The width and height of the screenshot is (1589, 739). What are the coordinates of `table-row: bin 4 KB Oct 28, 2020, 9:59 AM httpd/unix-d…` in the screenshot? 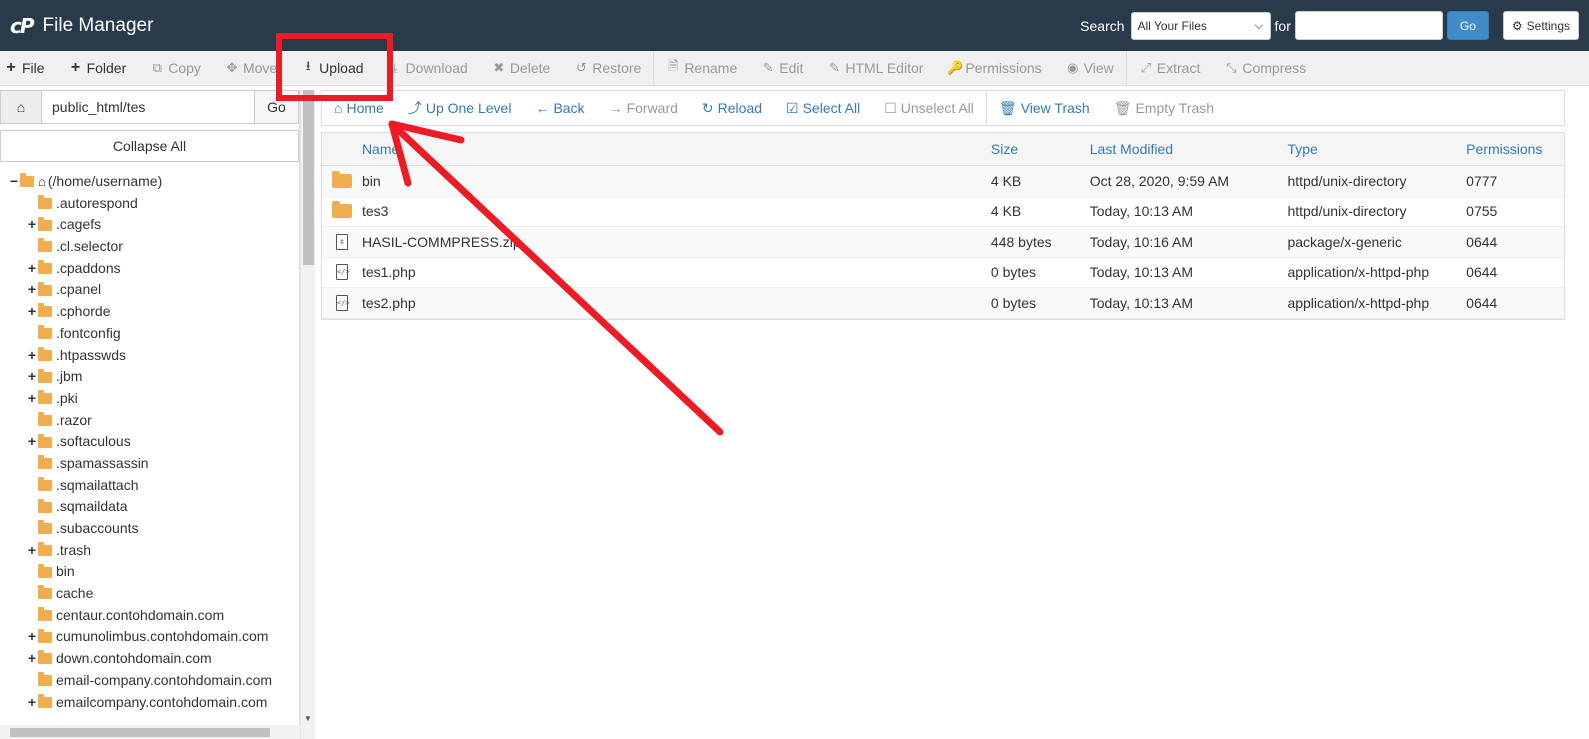 It's located at (943, 181).